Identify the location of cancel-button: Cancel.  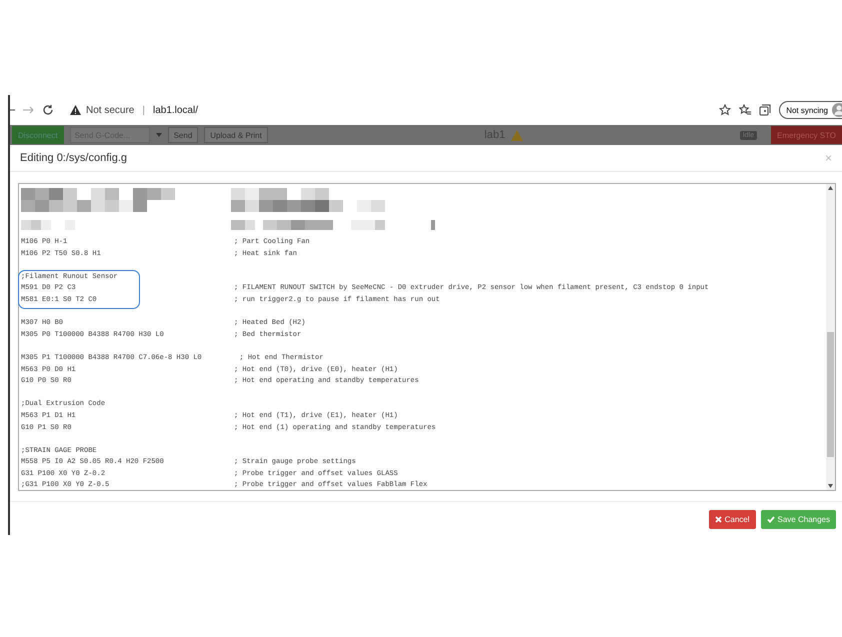
(732, 519).